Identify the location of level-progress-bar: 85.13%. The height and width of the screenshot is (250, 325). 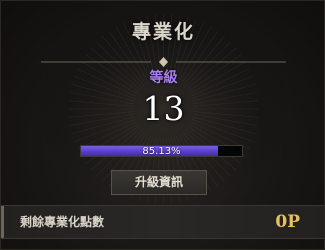
(161, 151).